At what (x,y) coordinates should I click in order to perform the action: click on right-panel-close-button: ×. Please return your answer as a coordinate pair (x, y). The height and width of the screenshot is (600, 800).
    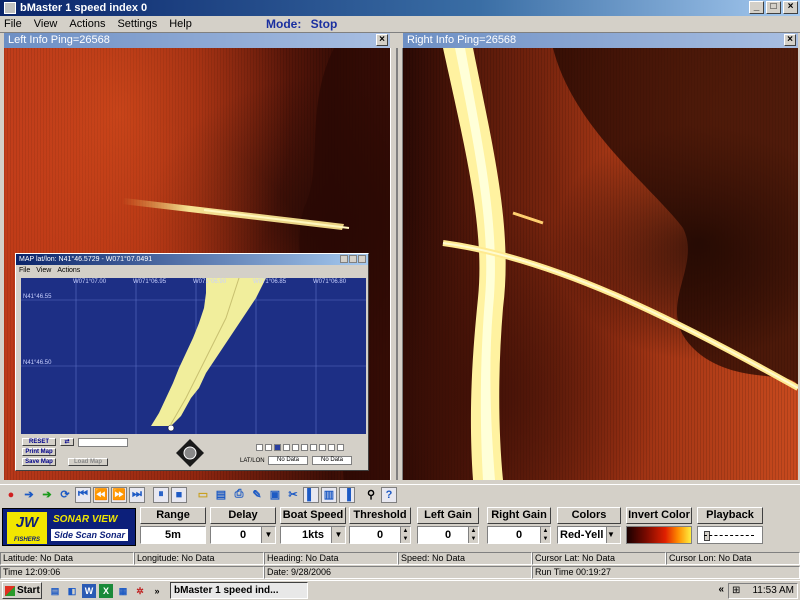
    Looking at the image, I should click on (790, 40).